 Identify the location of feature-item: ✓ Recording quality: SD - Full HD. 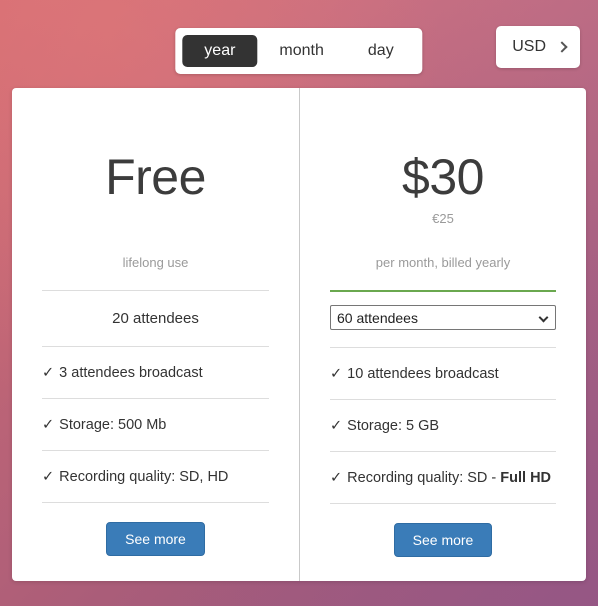
(443, 477).